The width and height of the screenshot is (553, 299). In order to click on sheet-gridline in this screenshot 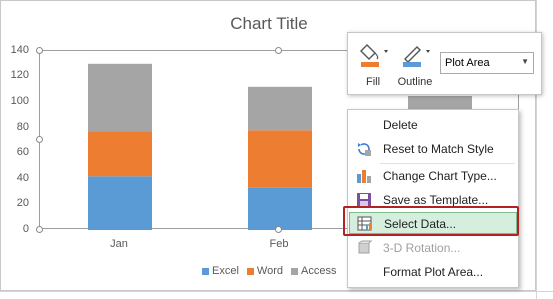, I will do `click(276, 291)`.